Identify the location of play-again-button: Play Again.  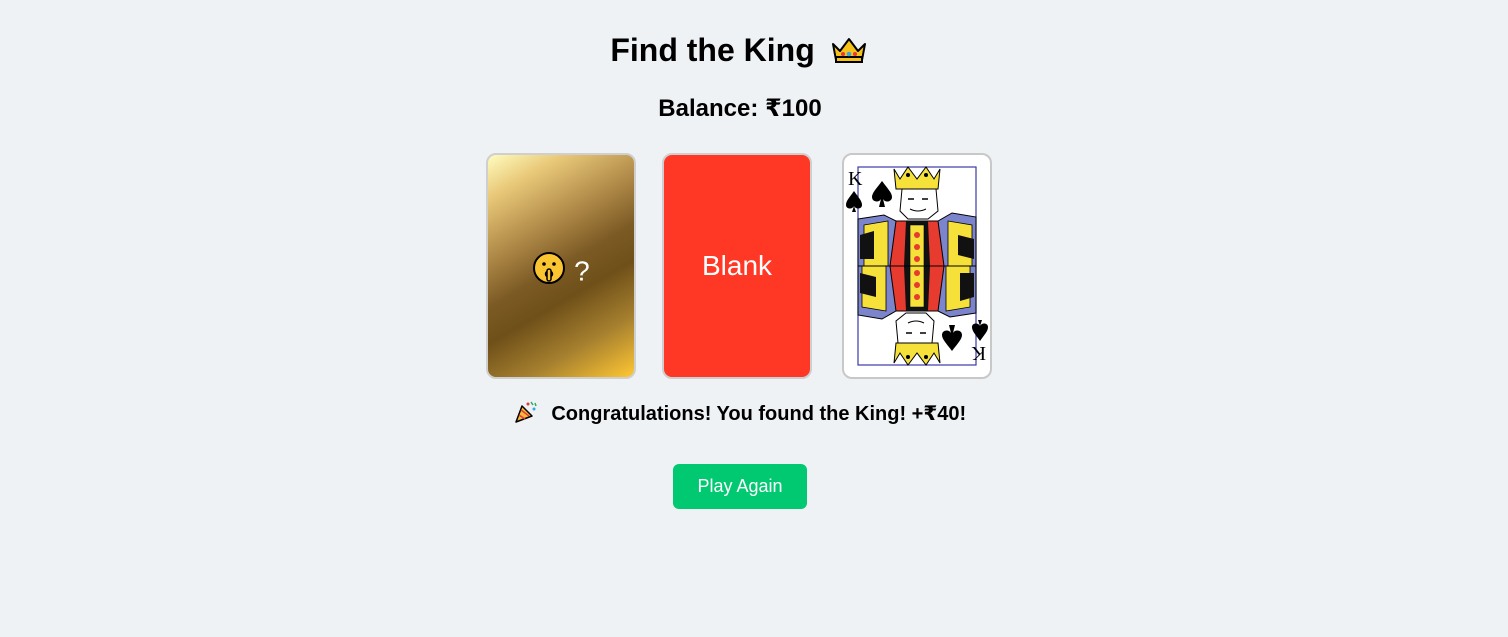
(740, 486).